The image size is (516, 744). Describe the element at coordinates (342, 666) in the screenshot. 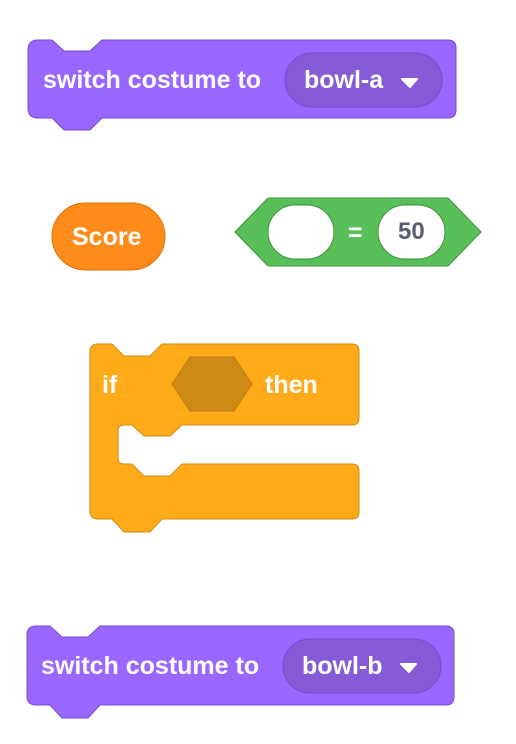

I see `costume-dropdown-value-2: bowl-b` at that location.